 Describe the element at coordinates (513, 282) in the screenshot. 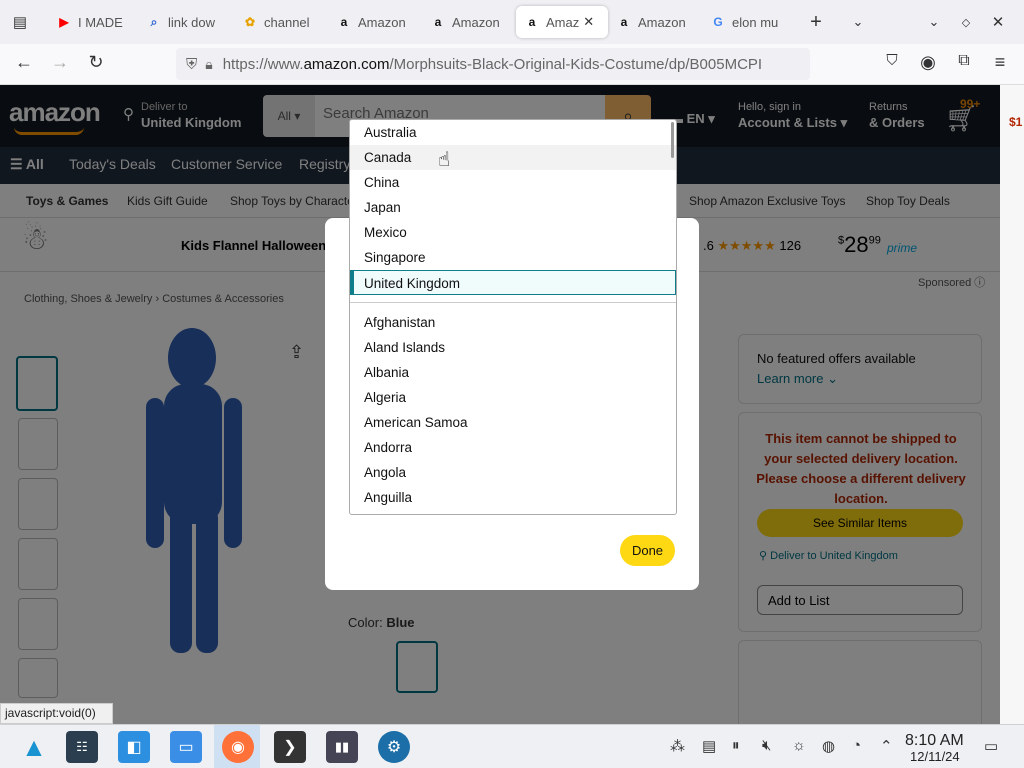

I see `country-option: United Kingdom` at that location.